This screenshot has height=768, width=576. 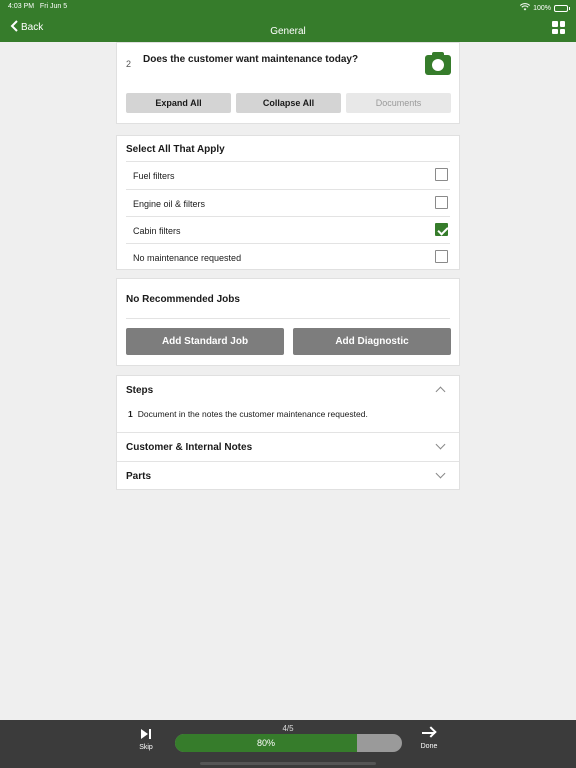 What do you see at coordinates (157, 231) in the screenshot?
I see `option-label: Cabin filters` at bounding box center [157, 231].